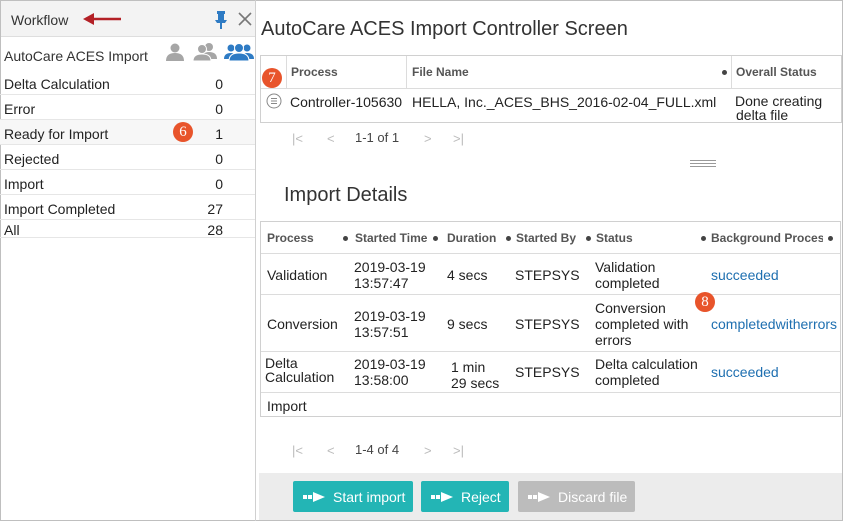  Describe the element at coordinates (272, 78) in the screenshot. I see `callout-7: 7` at that location.